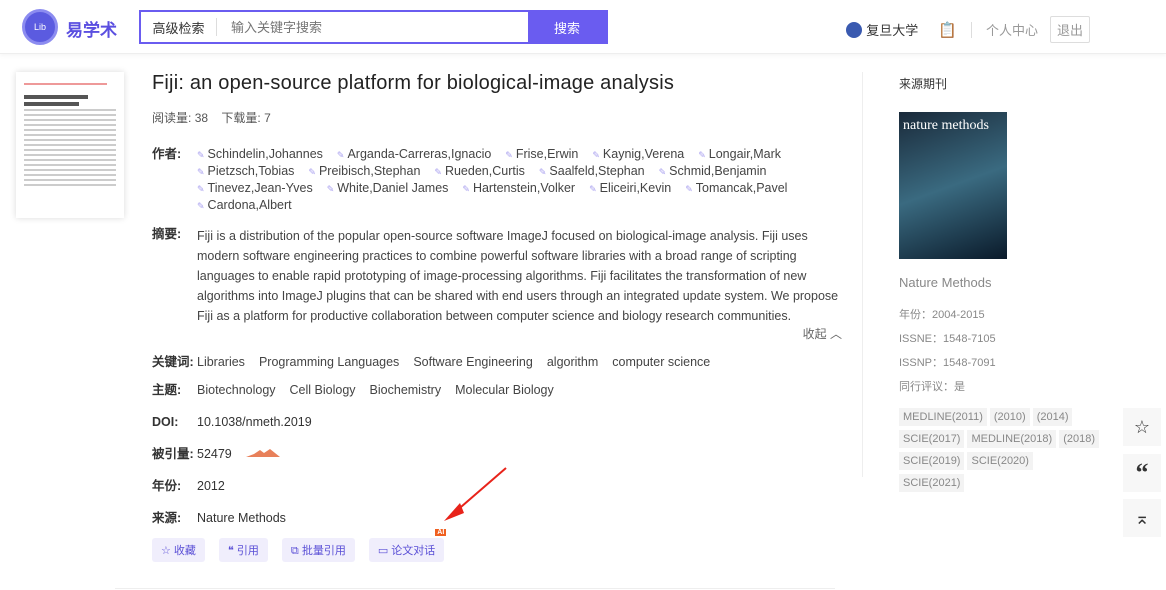  I want to click on index-tag: (2018), so click(1079, 439).